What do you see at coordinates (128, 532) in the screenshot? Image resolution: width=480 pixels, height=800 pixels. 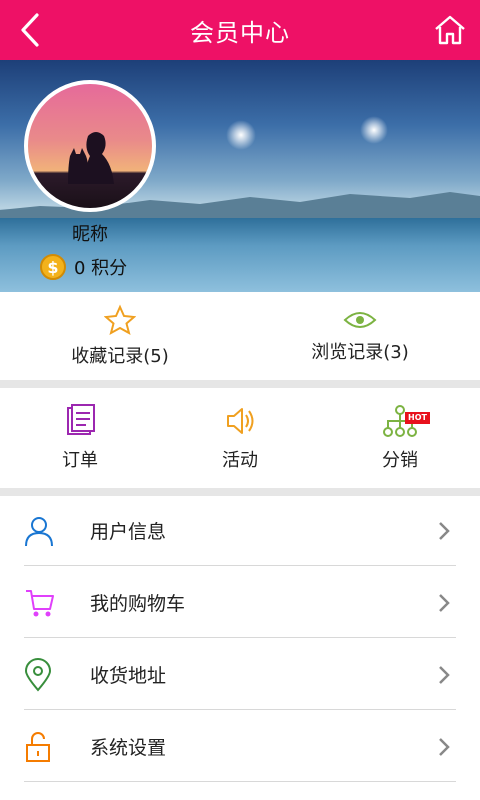 I see `list-item-label: 用户信息` at bounding box center [128, 532].